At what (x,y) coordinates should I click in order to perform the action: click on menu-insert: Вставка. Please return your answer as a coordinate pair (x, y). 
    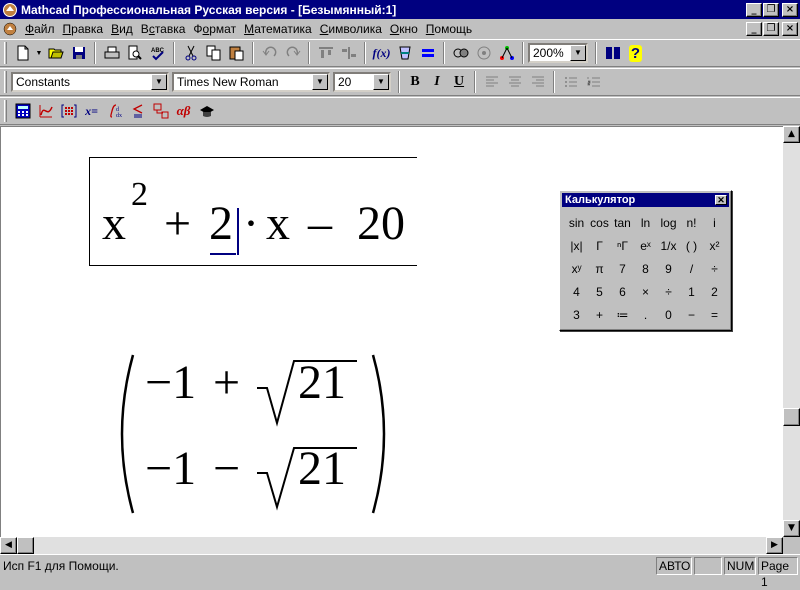
    Looking at the image, I should click on (163, 29).